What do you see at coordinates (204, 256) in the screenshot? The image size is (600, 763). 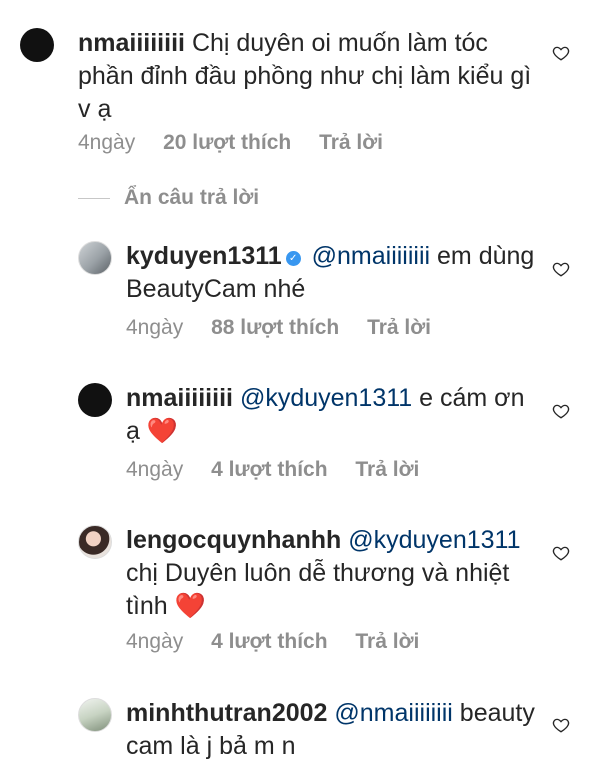 I see `username: kyduyen1311` at bounding box center [204, 256].